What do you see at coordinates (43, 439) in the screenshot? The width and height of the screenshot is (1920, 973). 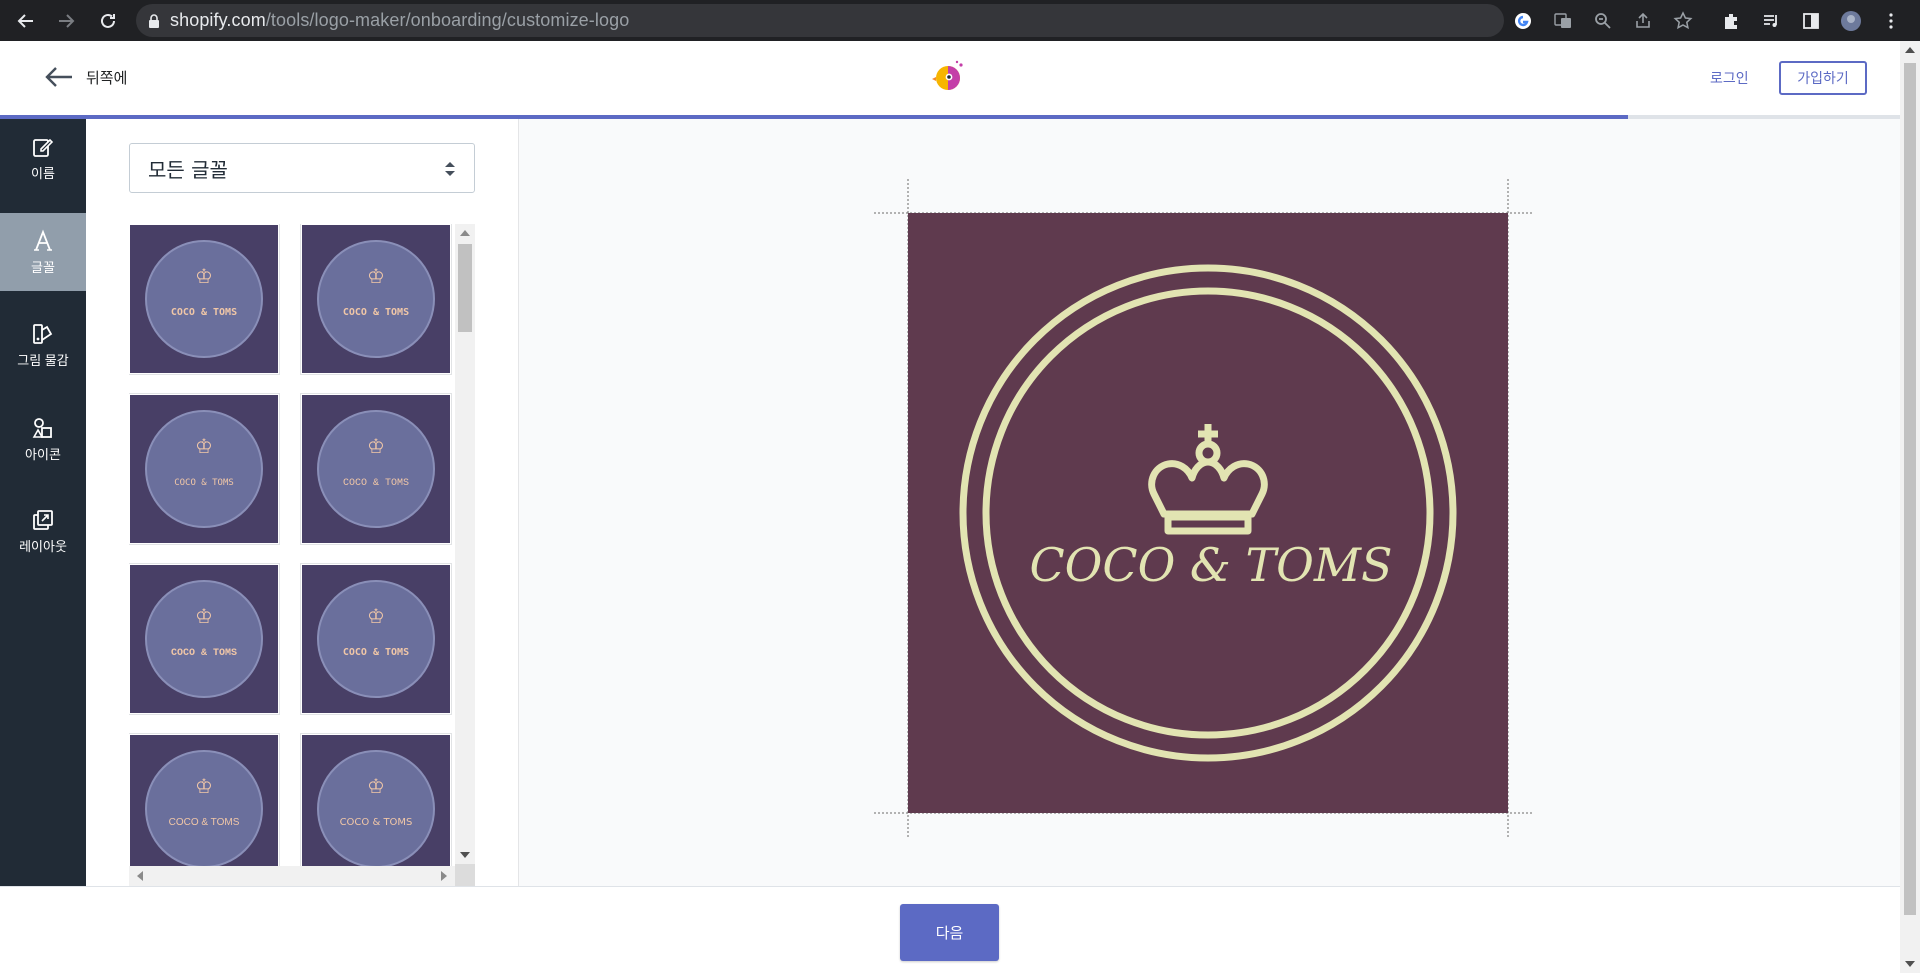 I see `sidebar-item-icon: 아이콘` at bounding box center [43, 439].